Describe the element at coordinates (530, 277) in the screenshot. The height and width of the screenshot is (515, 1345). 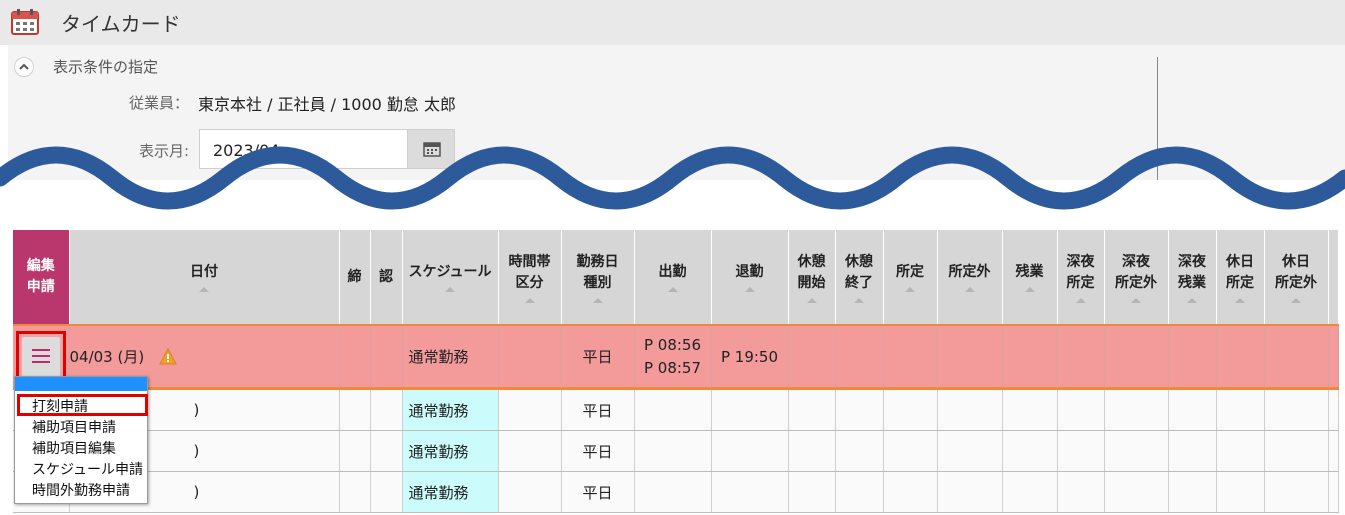
I see `header-time-zone: 時間帯 区分` at that location.